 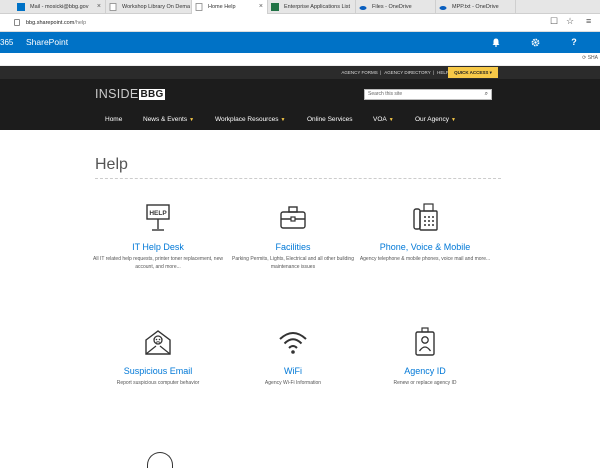 I want to click on browser-tab-workshop: Workshop Library On Dema, so click(x=149, y=7).